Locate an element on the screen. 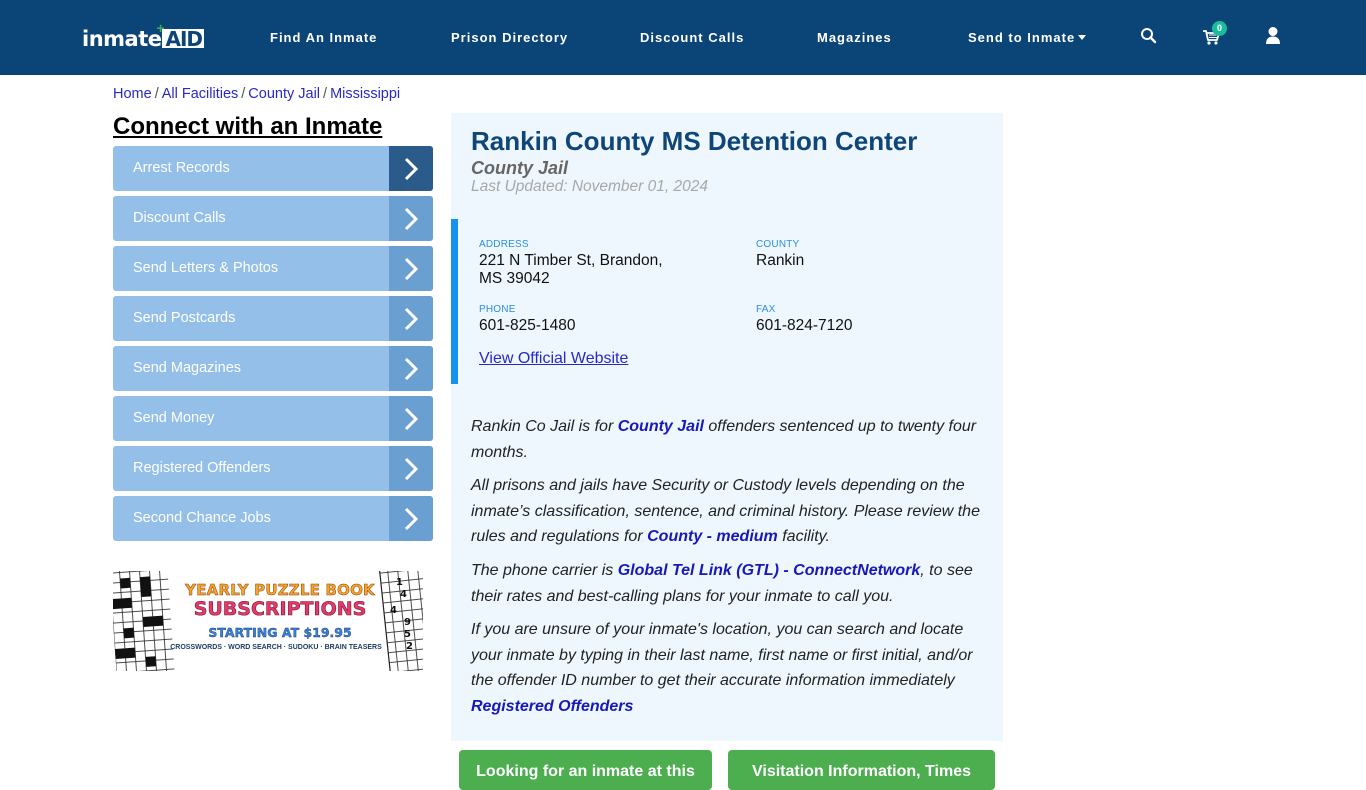 Image resolution: width=1366 pixels, height=790 pixels. county-label: COUNTY is located at coordinates (778, 244).